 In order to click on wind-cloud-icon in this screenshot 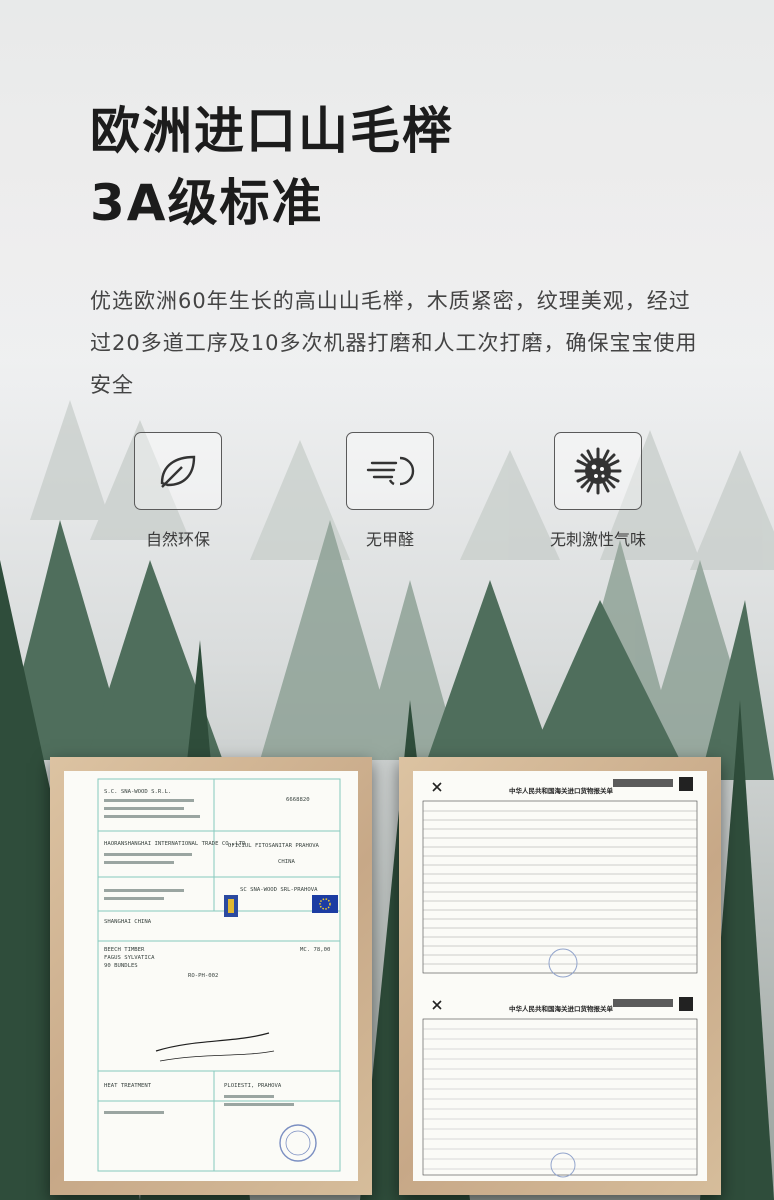, I will do `click(390, 471)`.